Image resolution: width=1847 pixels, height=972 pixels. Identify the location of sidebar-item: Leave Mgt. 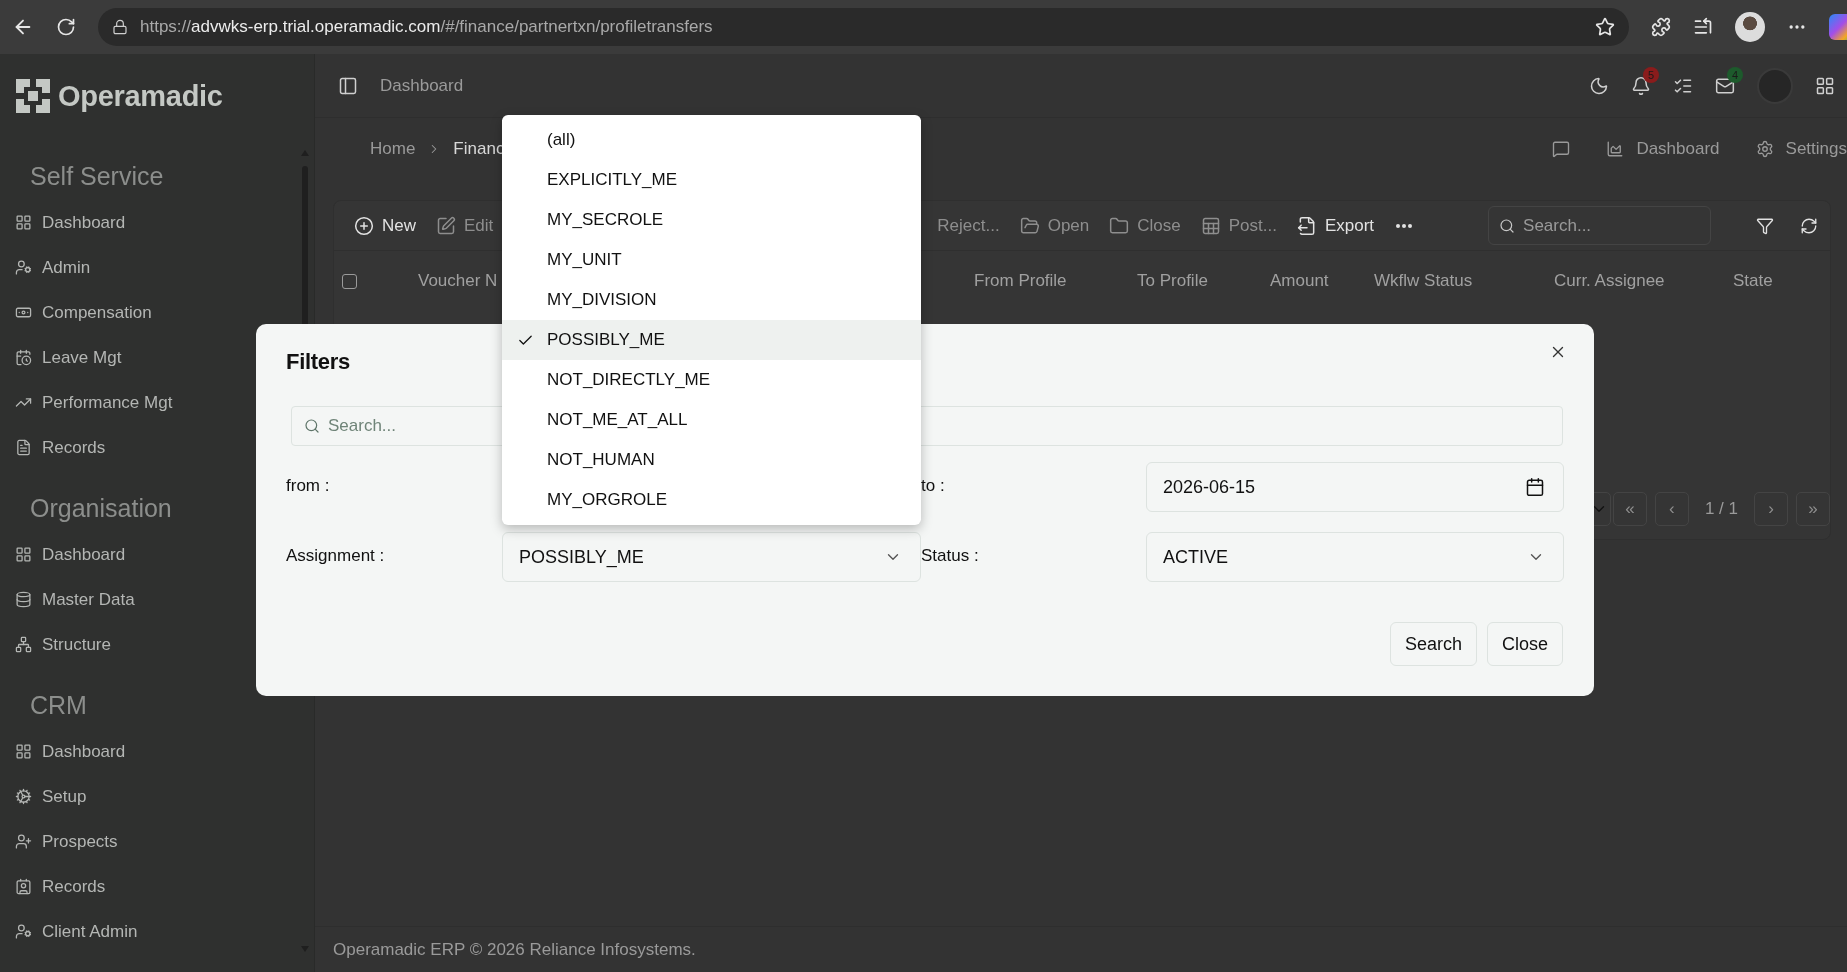
(61, 357).